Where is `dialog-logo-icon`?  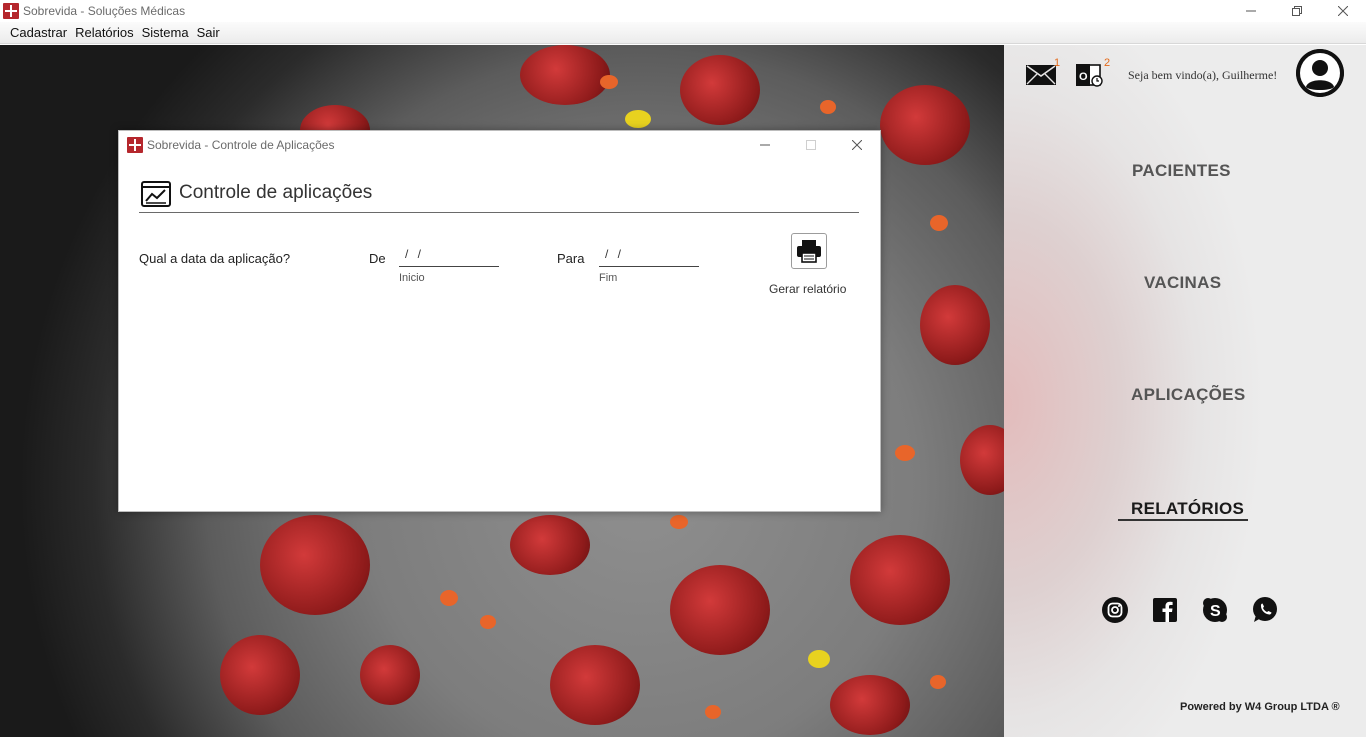
dialog-logo-icon is located at coordinates (135, 145).